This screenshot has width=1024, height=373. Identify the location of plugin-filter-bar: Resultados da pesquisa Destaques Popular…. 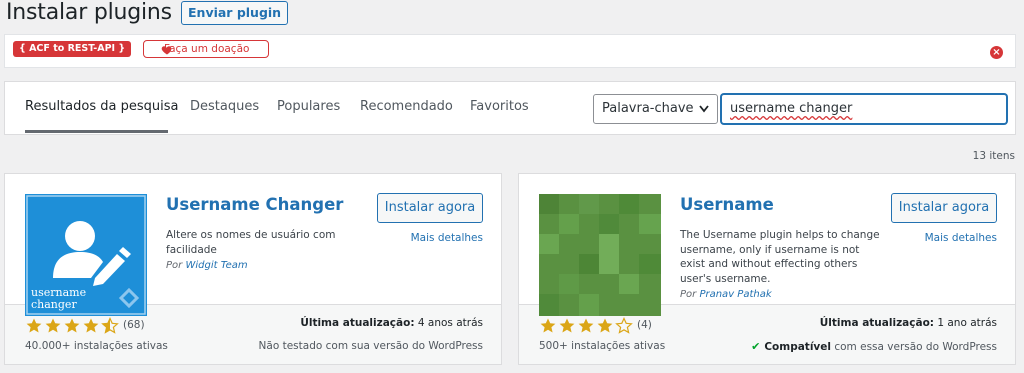
(510, 108).